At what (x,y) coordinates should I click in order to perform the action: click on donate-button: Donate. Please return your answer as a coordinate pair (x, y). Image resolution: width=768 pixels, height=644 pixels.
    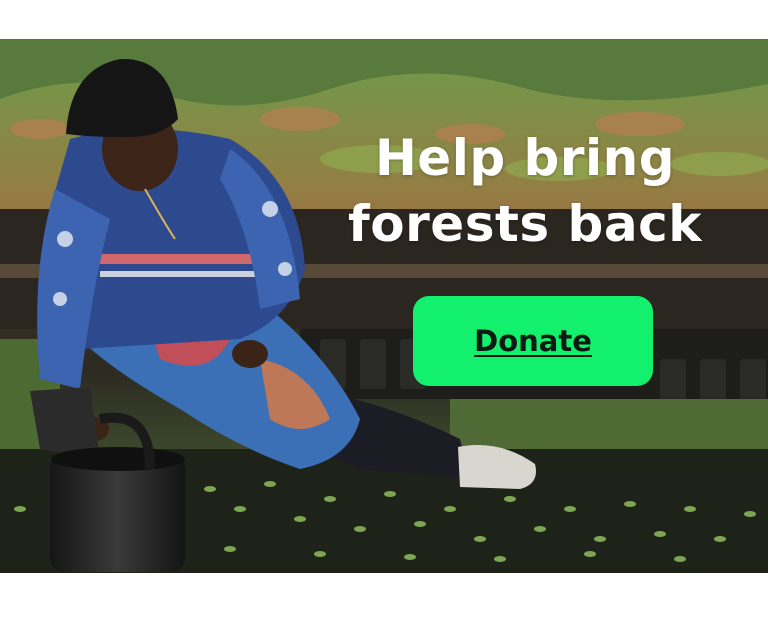
    Looking at the image, I should click on (533, 341).